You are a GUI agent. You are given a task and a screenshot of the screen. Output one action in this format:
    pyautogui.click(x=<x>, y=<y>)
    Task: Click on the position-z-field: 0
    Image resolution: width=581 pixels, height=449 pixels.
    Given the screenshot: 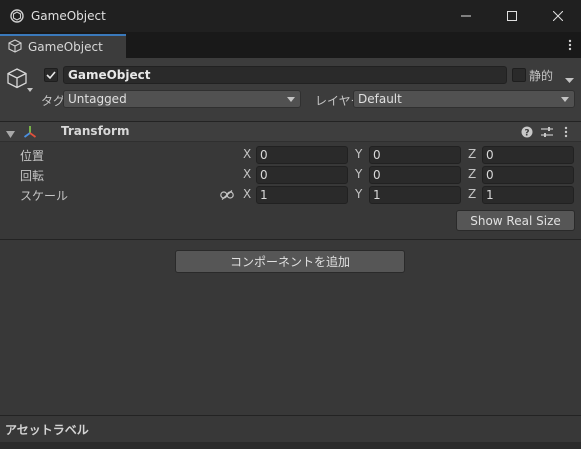 What is the action you would take?
    pyautogui.click(x=528, y=155)
    